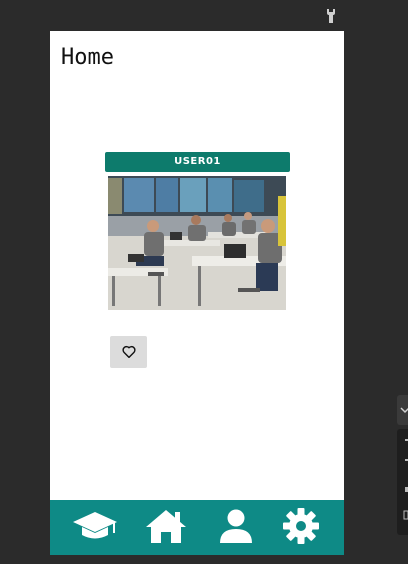 Image resolution: width=408 pixels, height=564 pixels. I want to click on wrench-icon, so click(331, 16).